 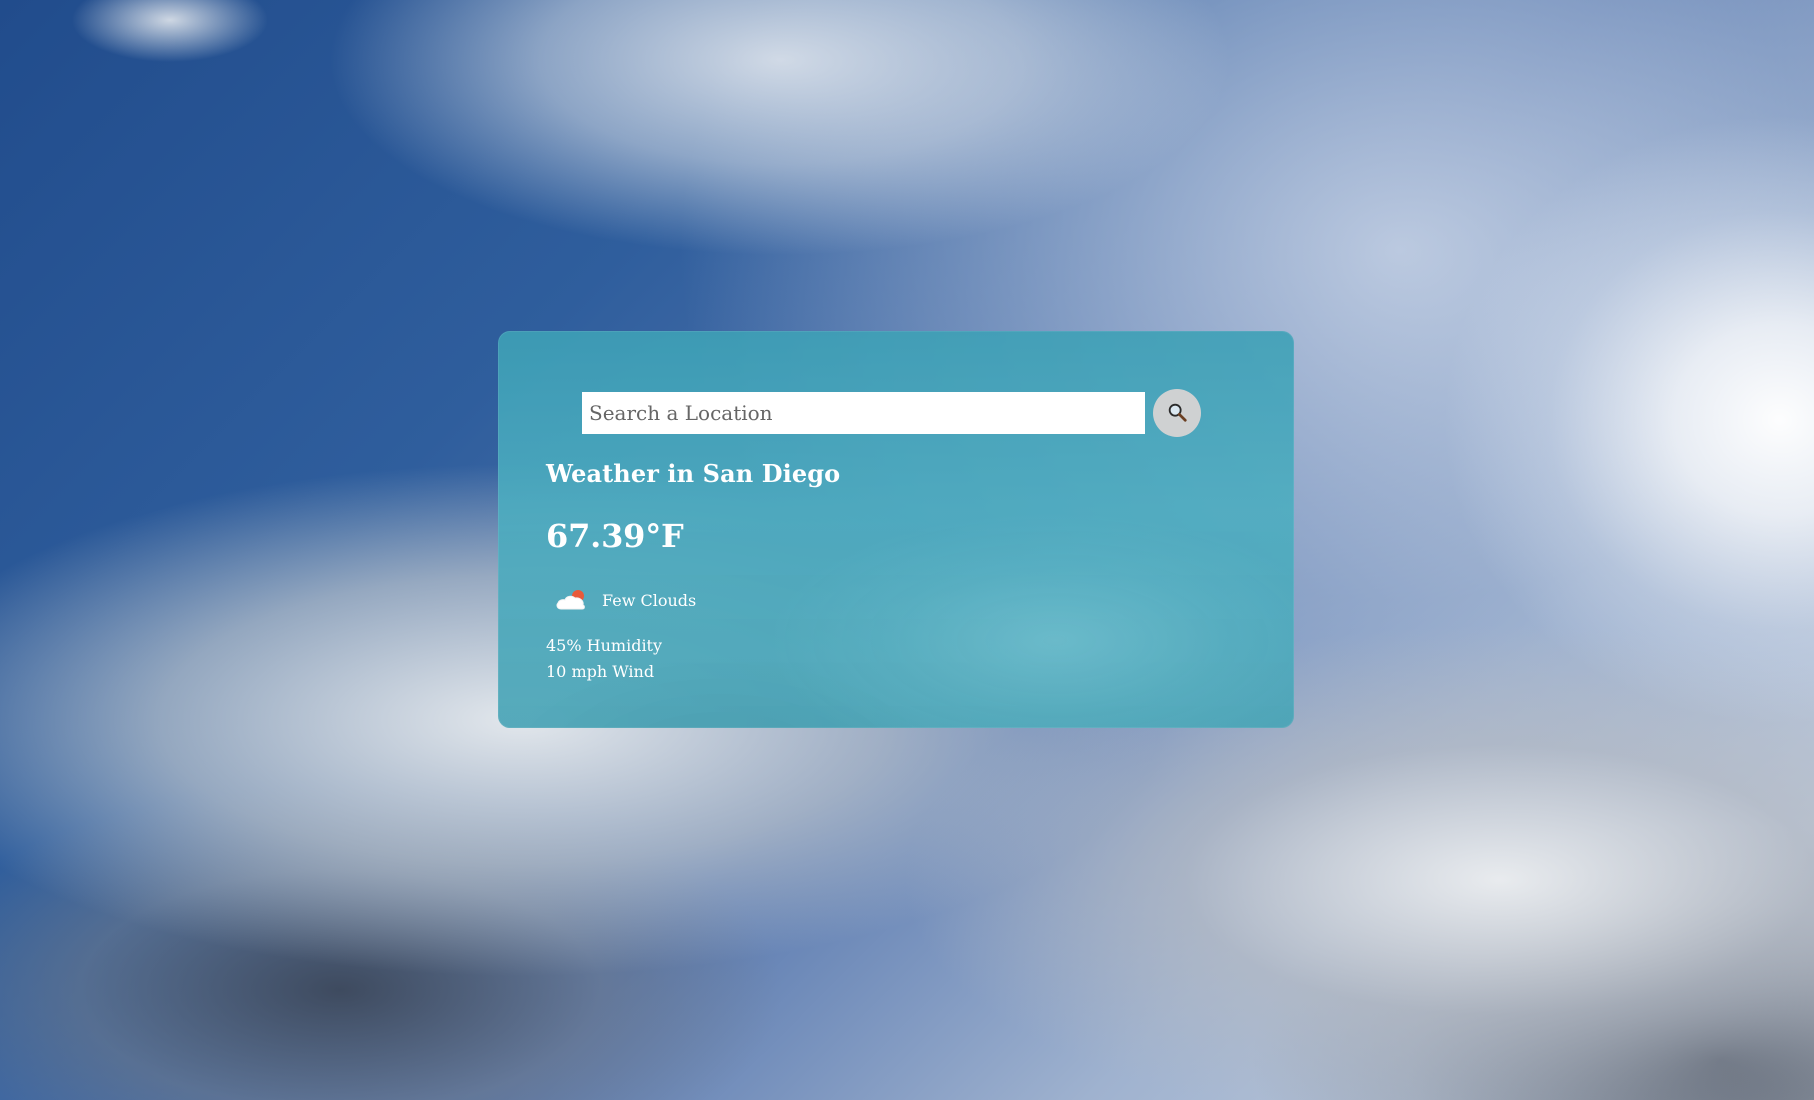 I want to click on search-button, so click(x=1177, y=413).